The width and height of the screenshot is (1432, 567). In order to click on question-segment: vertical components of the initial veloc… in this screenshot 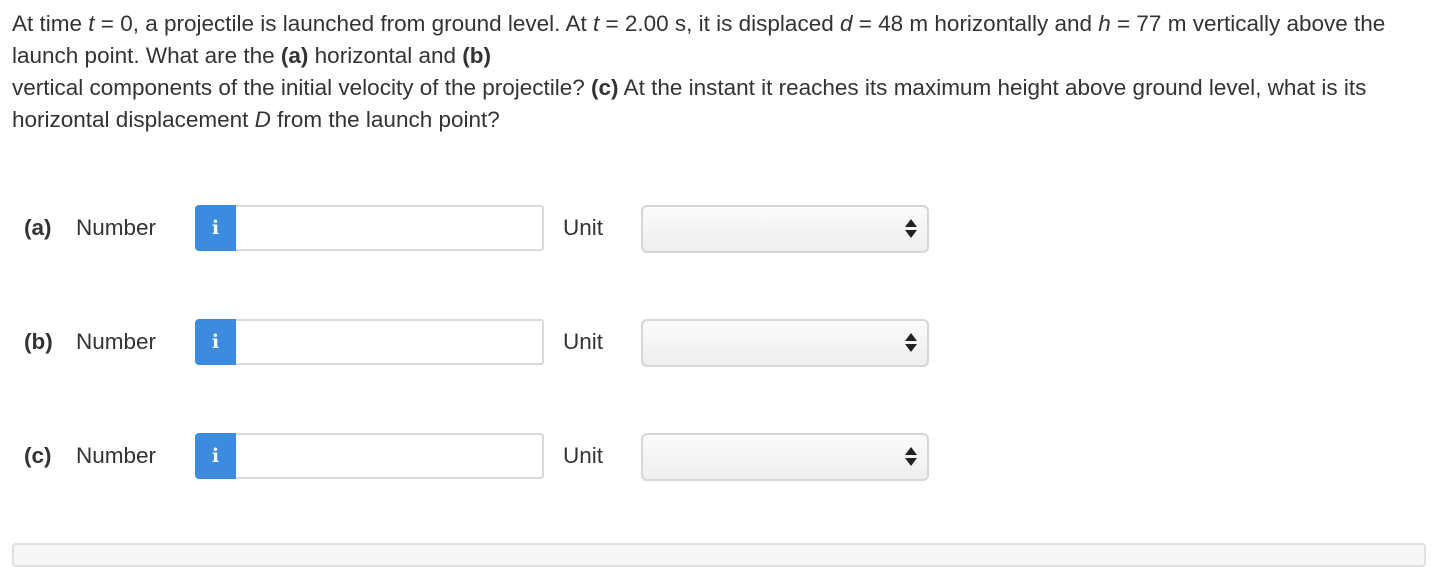, I will do `click(302, 87)`.